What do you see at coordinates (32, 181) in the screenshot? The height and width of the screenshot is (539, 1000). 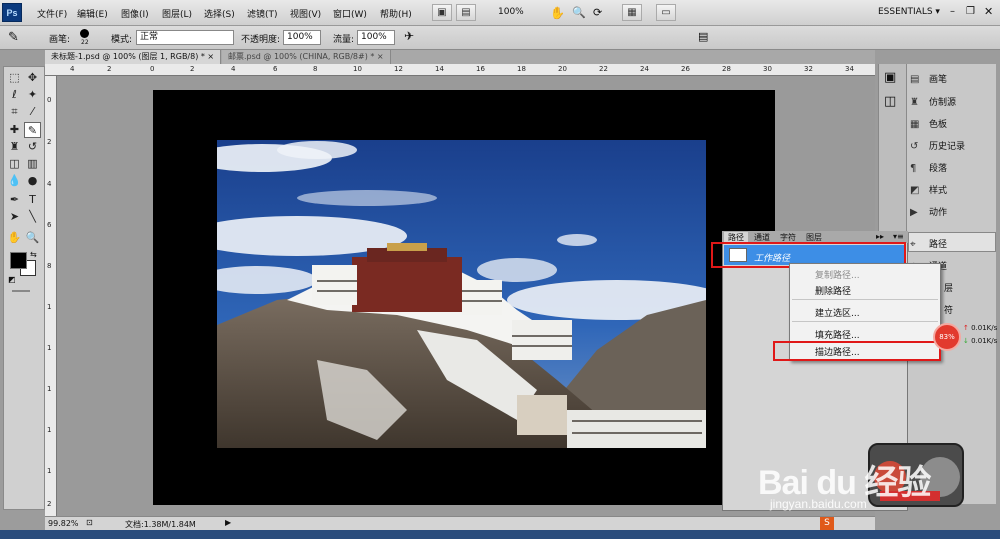 I see `dodge-icon: ●` at bounding box center [32, 181].